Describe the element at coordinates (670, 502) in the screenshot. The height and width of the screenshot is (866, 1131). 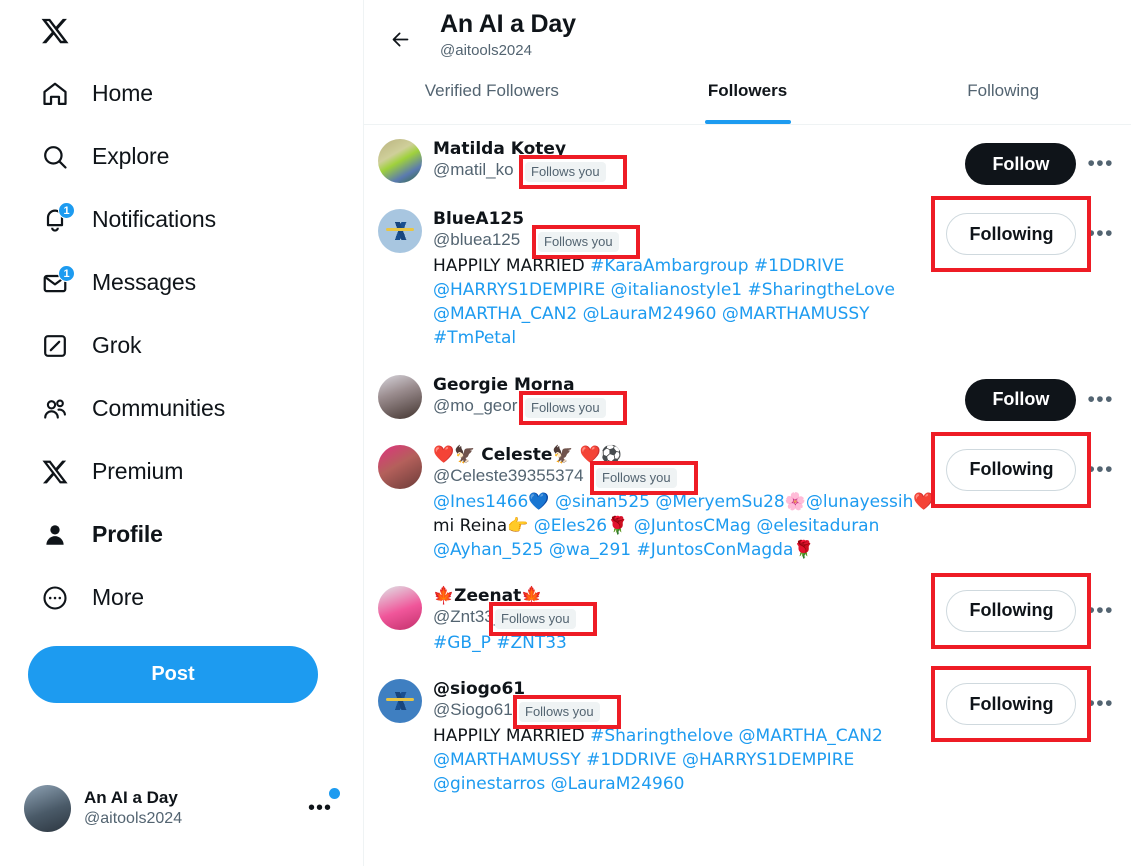
I see `bio-link: @sinan525 @MeryemSu28` at that location.